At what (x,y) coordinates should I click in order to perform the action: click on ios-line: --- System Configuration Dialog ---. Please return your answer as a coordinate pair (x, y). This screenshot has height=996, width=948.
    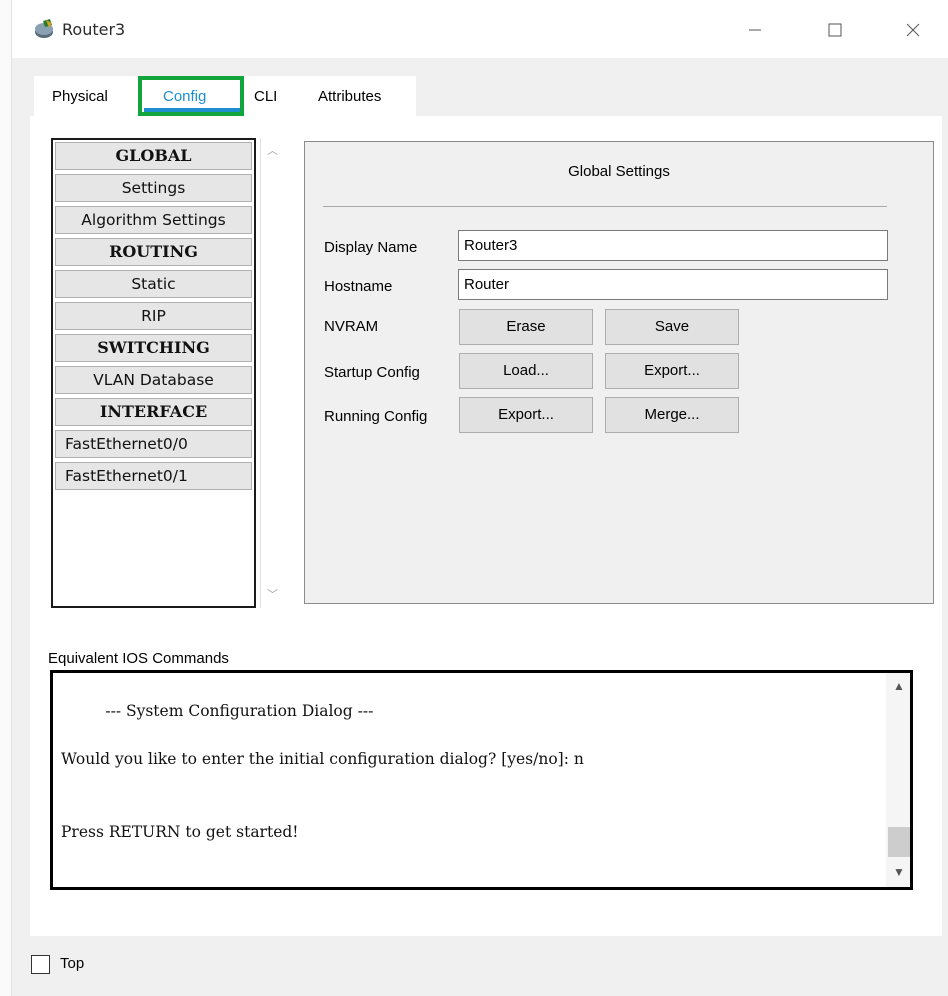
    Looking at the image, I should click on (217, 711).